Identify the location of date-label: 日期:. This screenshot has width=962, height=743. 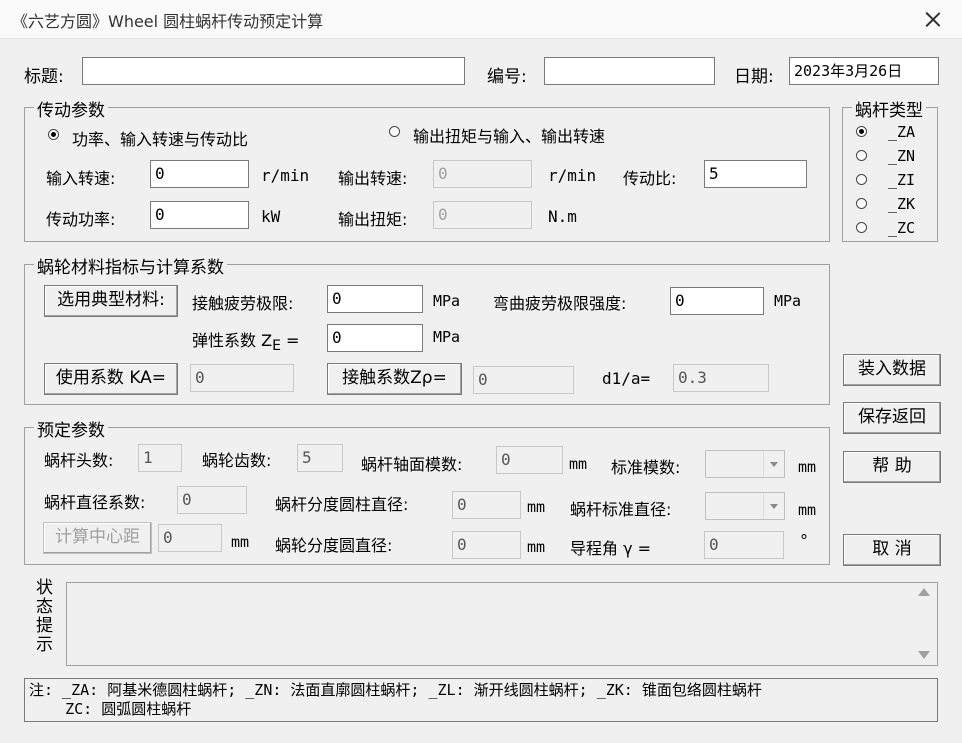
(754, 77).